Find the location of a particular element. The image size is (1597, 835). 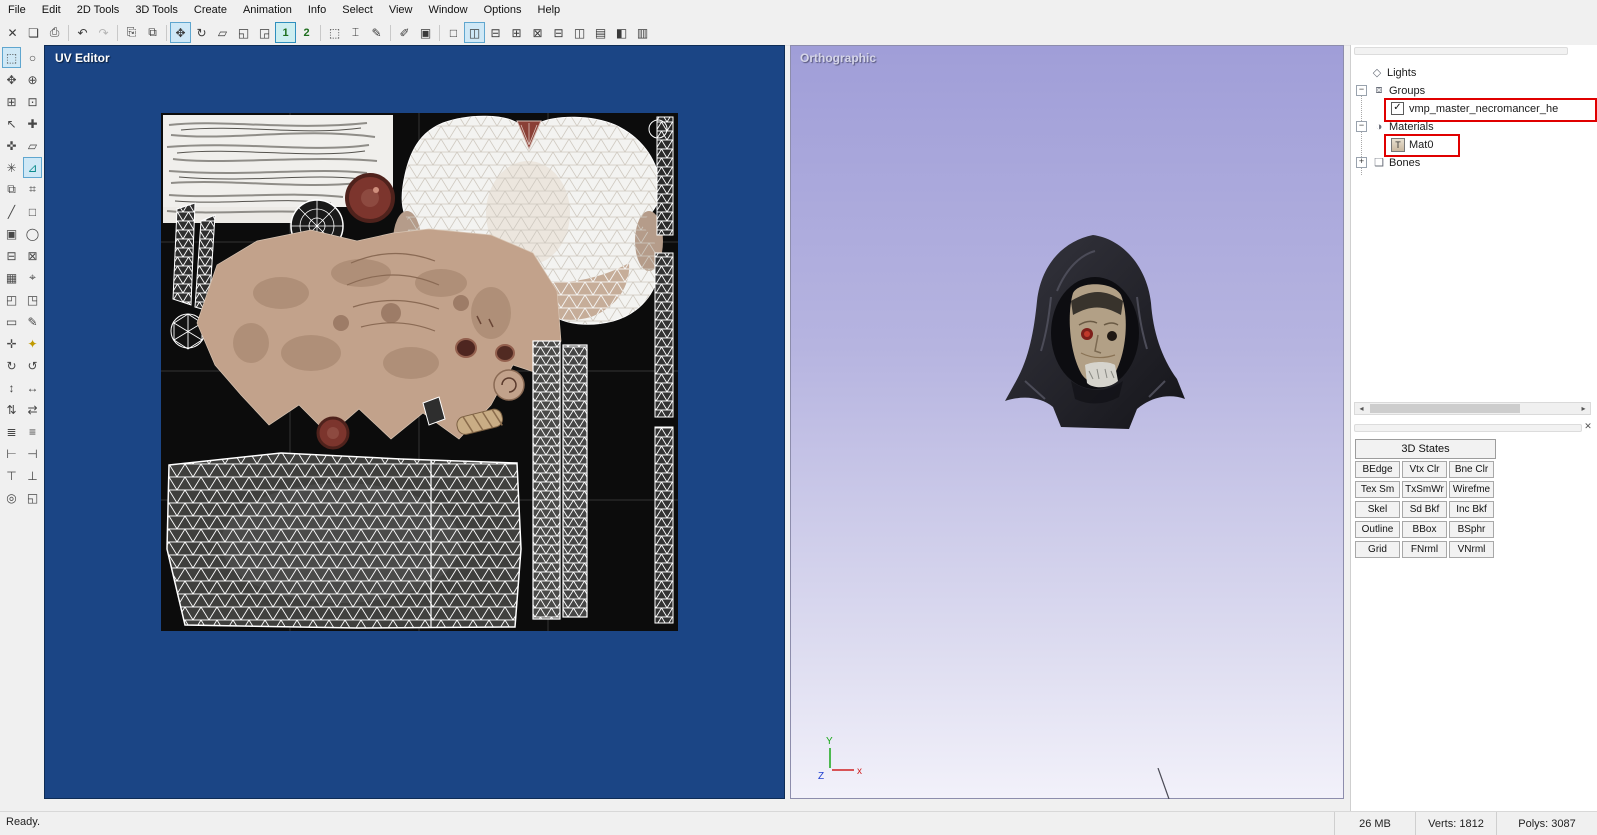

rotate-cw-tool: ↻ is located at coordinates (11, 365).